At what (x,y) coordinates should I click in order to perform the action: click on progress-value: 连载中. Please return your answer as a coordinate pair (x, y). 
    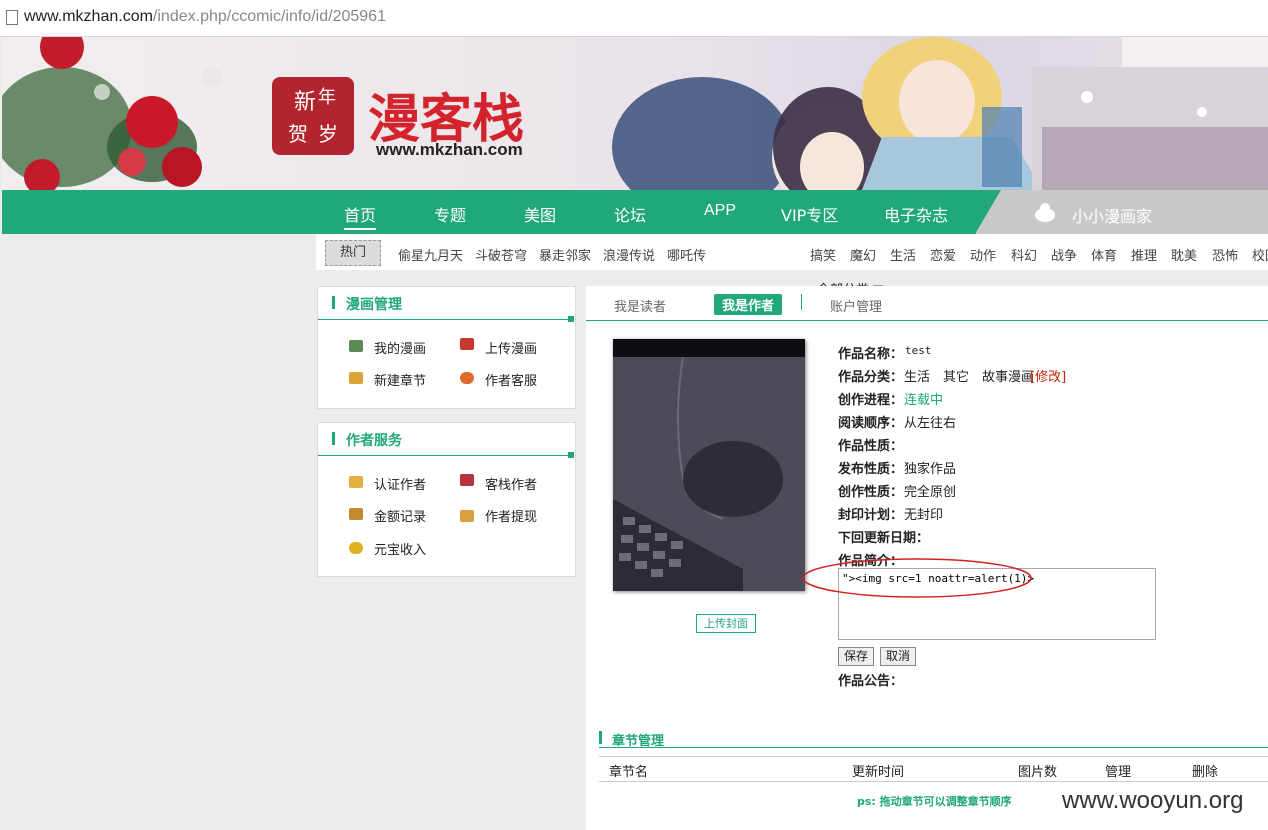
    Looking at the image, I should click on (924, 400).